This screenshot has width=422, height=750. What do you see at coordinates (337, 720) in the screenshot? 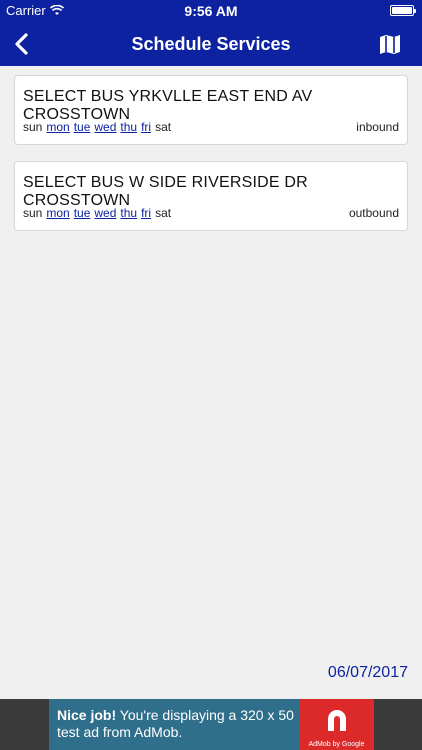
I see `admob-icon` at bounding box center [337, 720].